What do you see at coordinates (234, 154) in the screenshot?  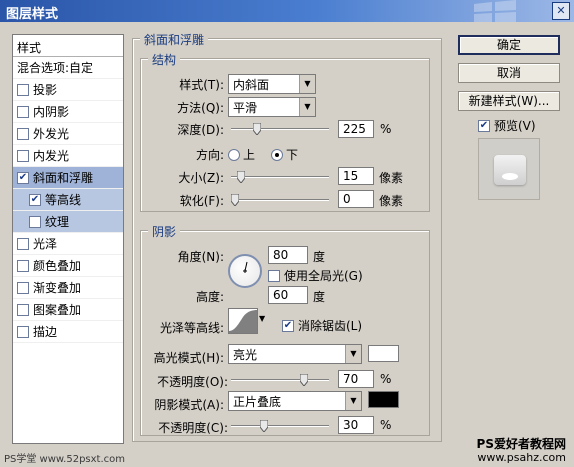 I see `direction-up-radio` at bounding box center [234, 154].